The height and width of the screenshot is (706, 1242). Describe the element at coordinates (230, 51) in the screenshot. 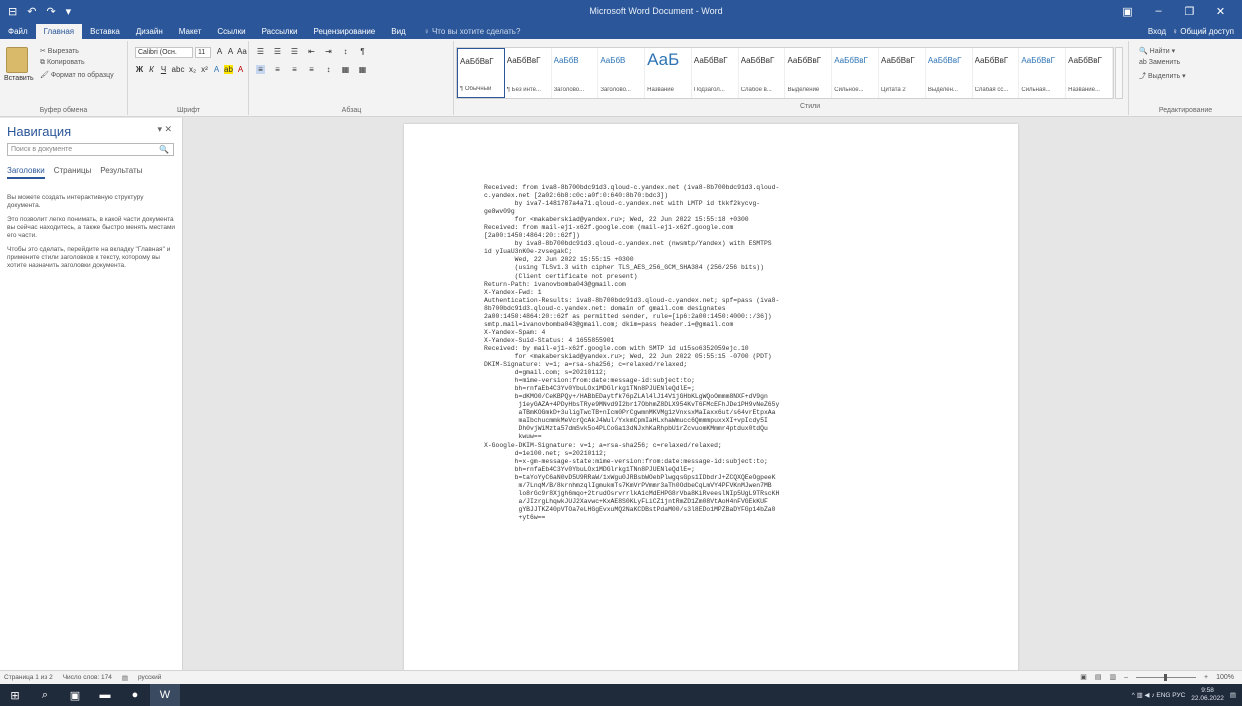

I see `shrink-font-icon: A` at that location.